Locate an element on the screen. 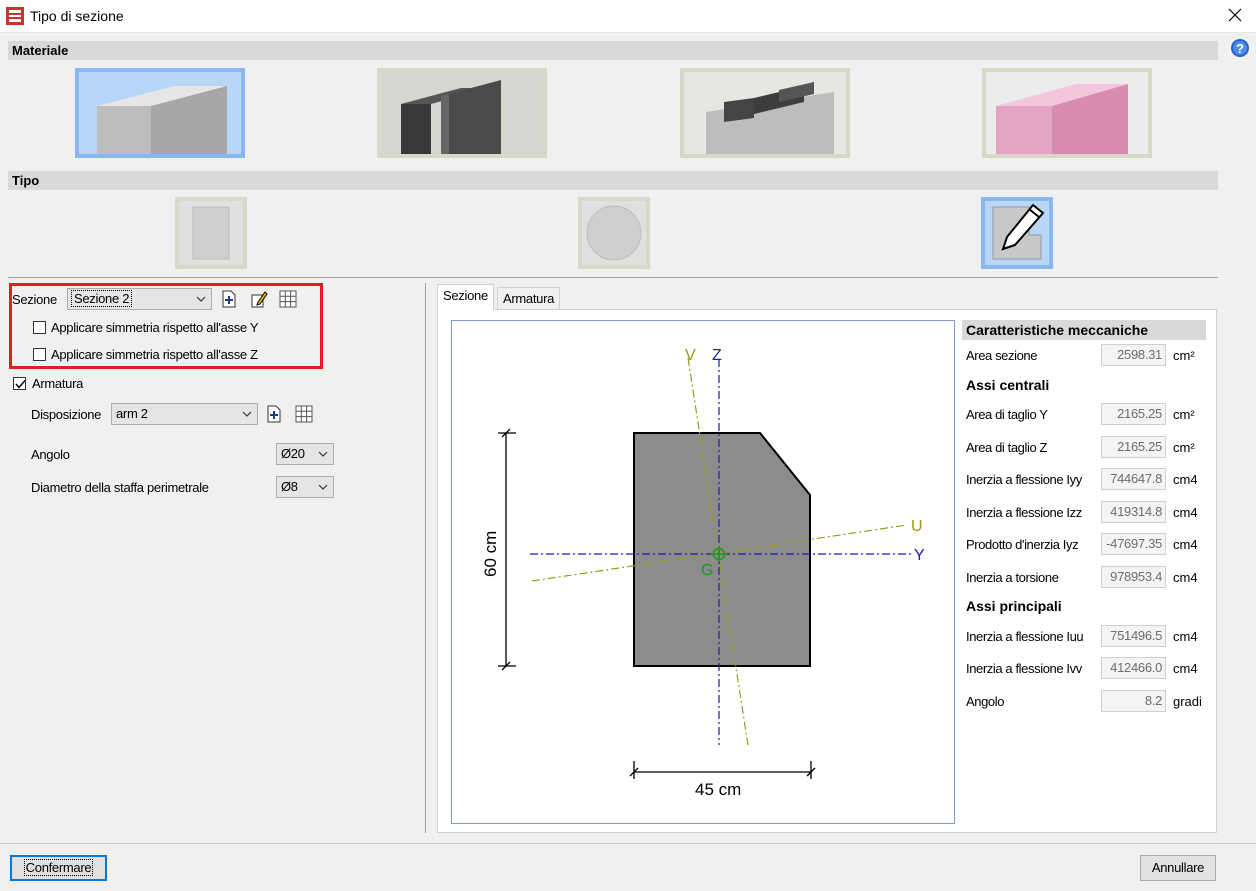 The image size is (1256, 891). armatura-label: Armatura is located at coordinates (58, 383).